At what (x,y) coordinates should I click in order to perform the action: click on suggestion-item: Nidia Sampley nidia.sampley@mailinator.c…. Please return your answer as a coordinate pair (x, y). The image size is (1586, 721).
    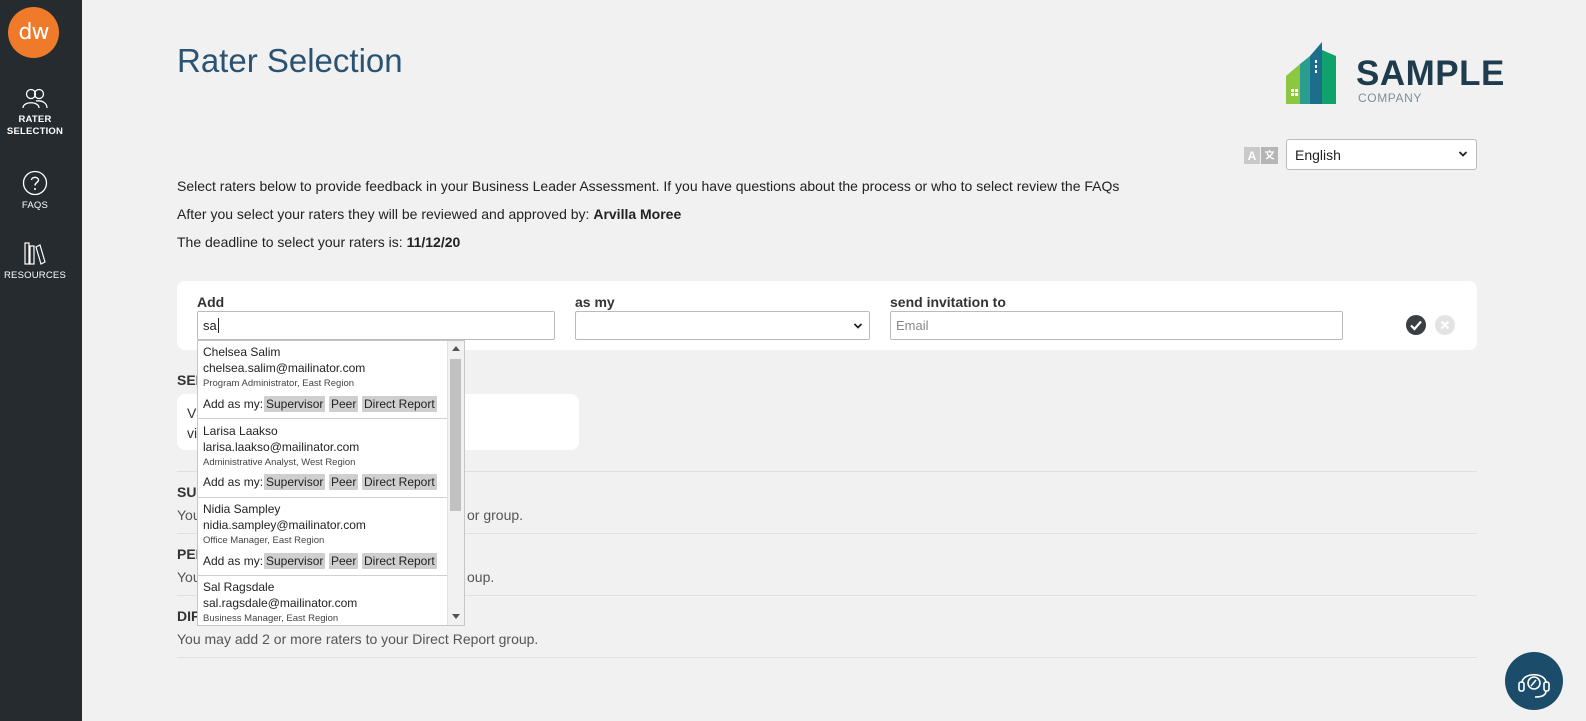
    Looking at the image, I should click on (323, 536).